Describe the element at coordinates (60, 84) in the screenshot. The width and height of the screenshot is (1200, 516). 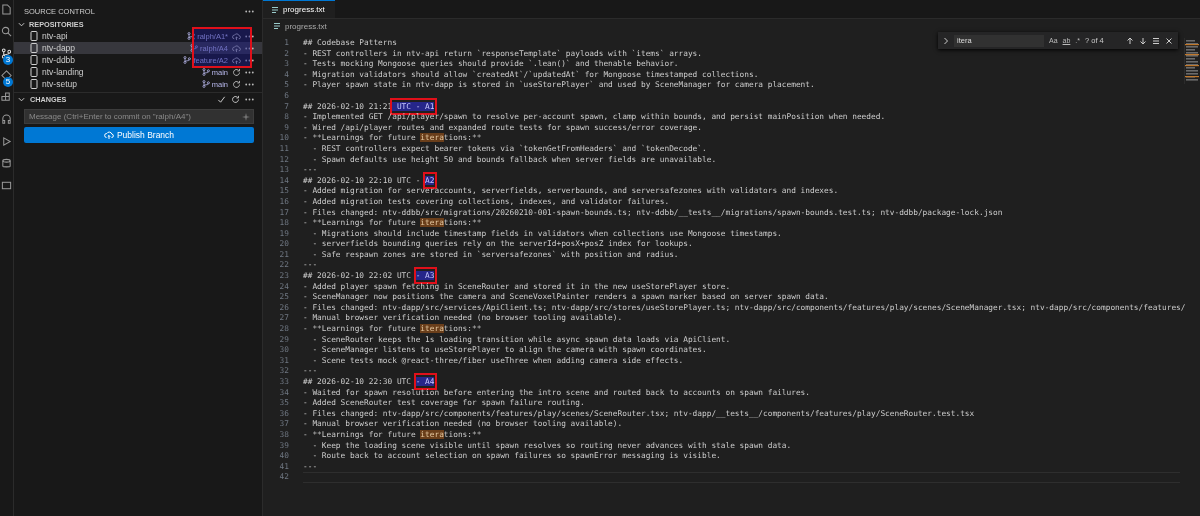
I see `repository-name: ntv-setup` at that location.